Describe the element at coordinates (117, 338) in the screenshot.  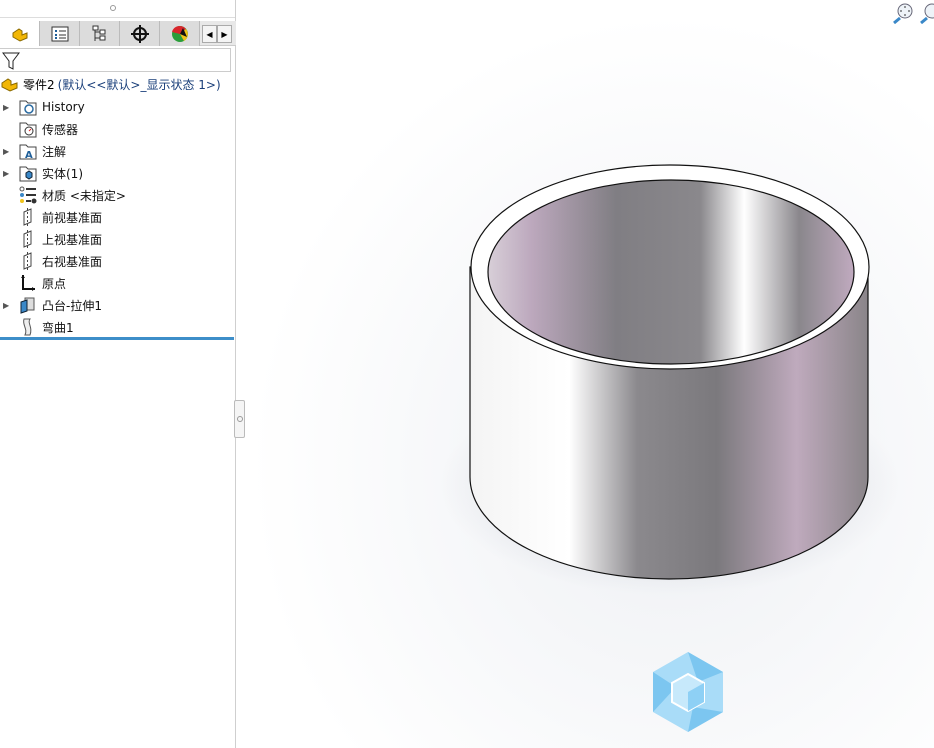
I see `rollback-bar` at that location.